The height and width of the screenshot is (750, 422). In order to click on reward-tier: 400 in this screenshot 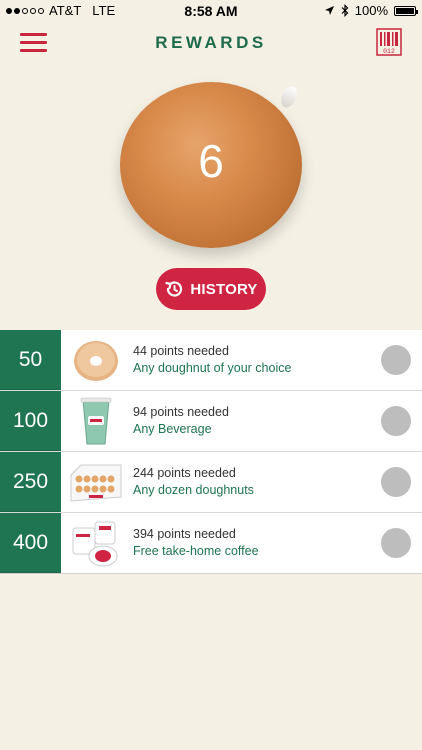, I will do `click(30, 543)`.